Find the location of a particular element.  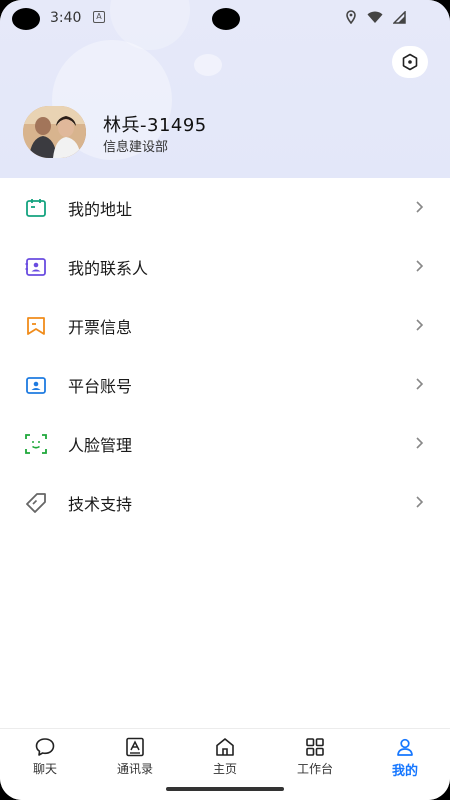

invoice-icon is located at coordinates (36, 326).